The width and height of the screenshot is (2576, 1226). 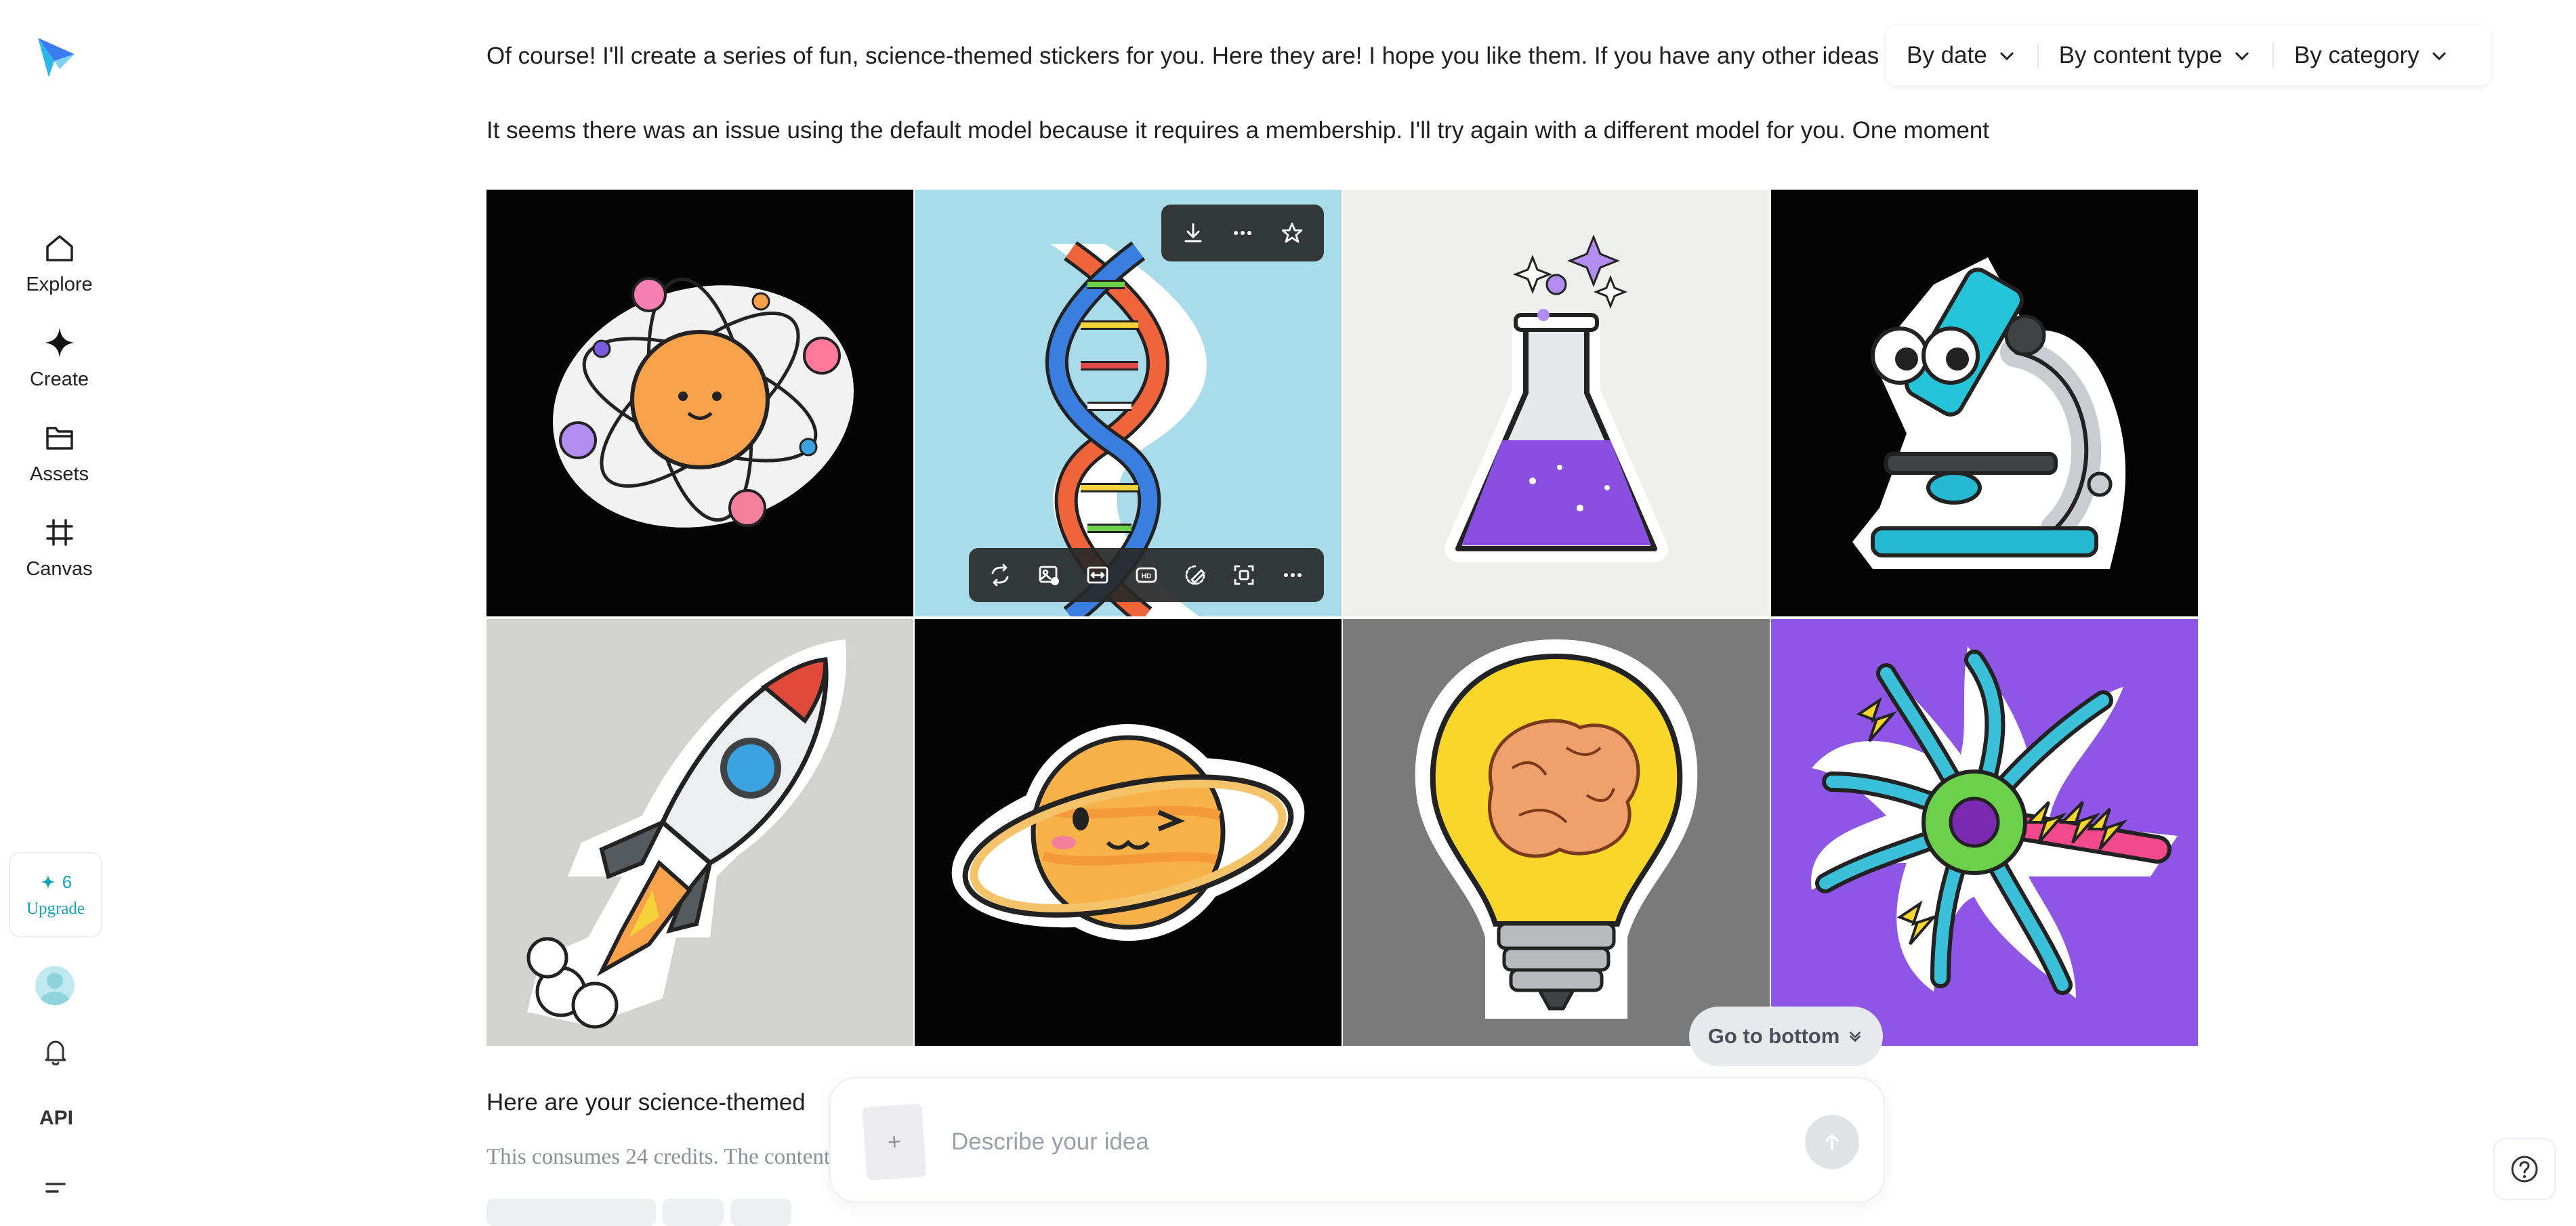 I want to click on paper-plane-logo-icon, so click(x=56, y=57).